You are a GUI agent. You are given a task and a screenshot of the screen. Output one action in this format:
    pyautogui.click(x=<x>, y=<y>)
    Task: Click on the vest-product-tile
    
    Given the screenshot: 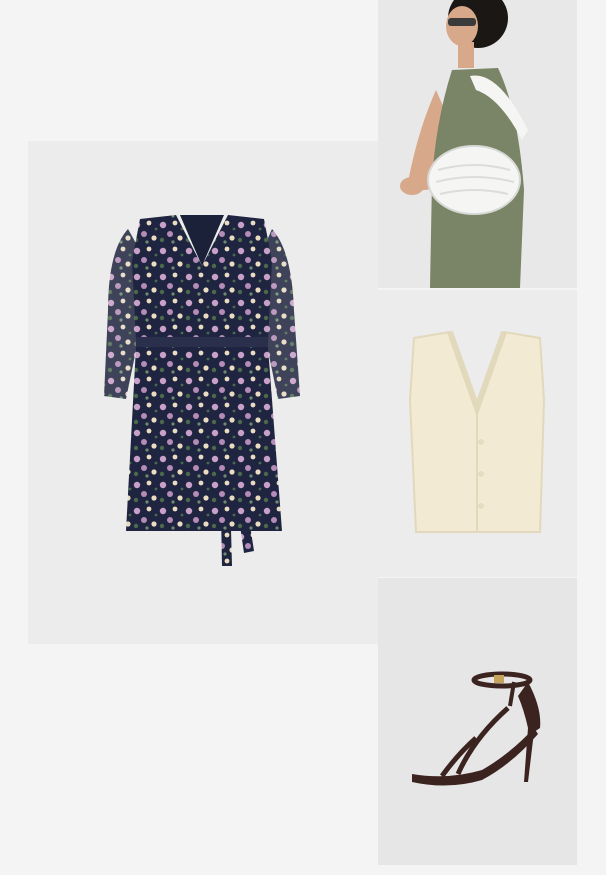 What is the action you would take?
    pyautogui.click(x=477, y=433)
    